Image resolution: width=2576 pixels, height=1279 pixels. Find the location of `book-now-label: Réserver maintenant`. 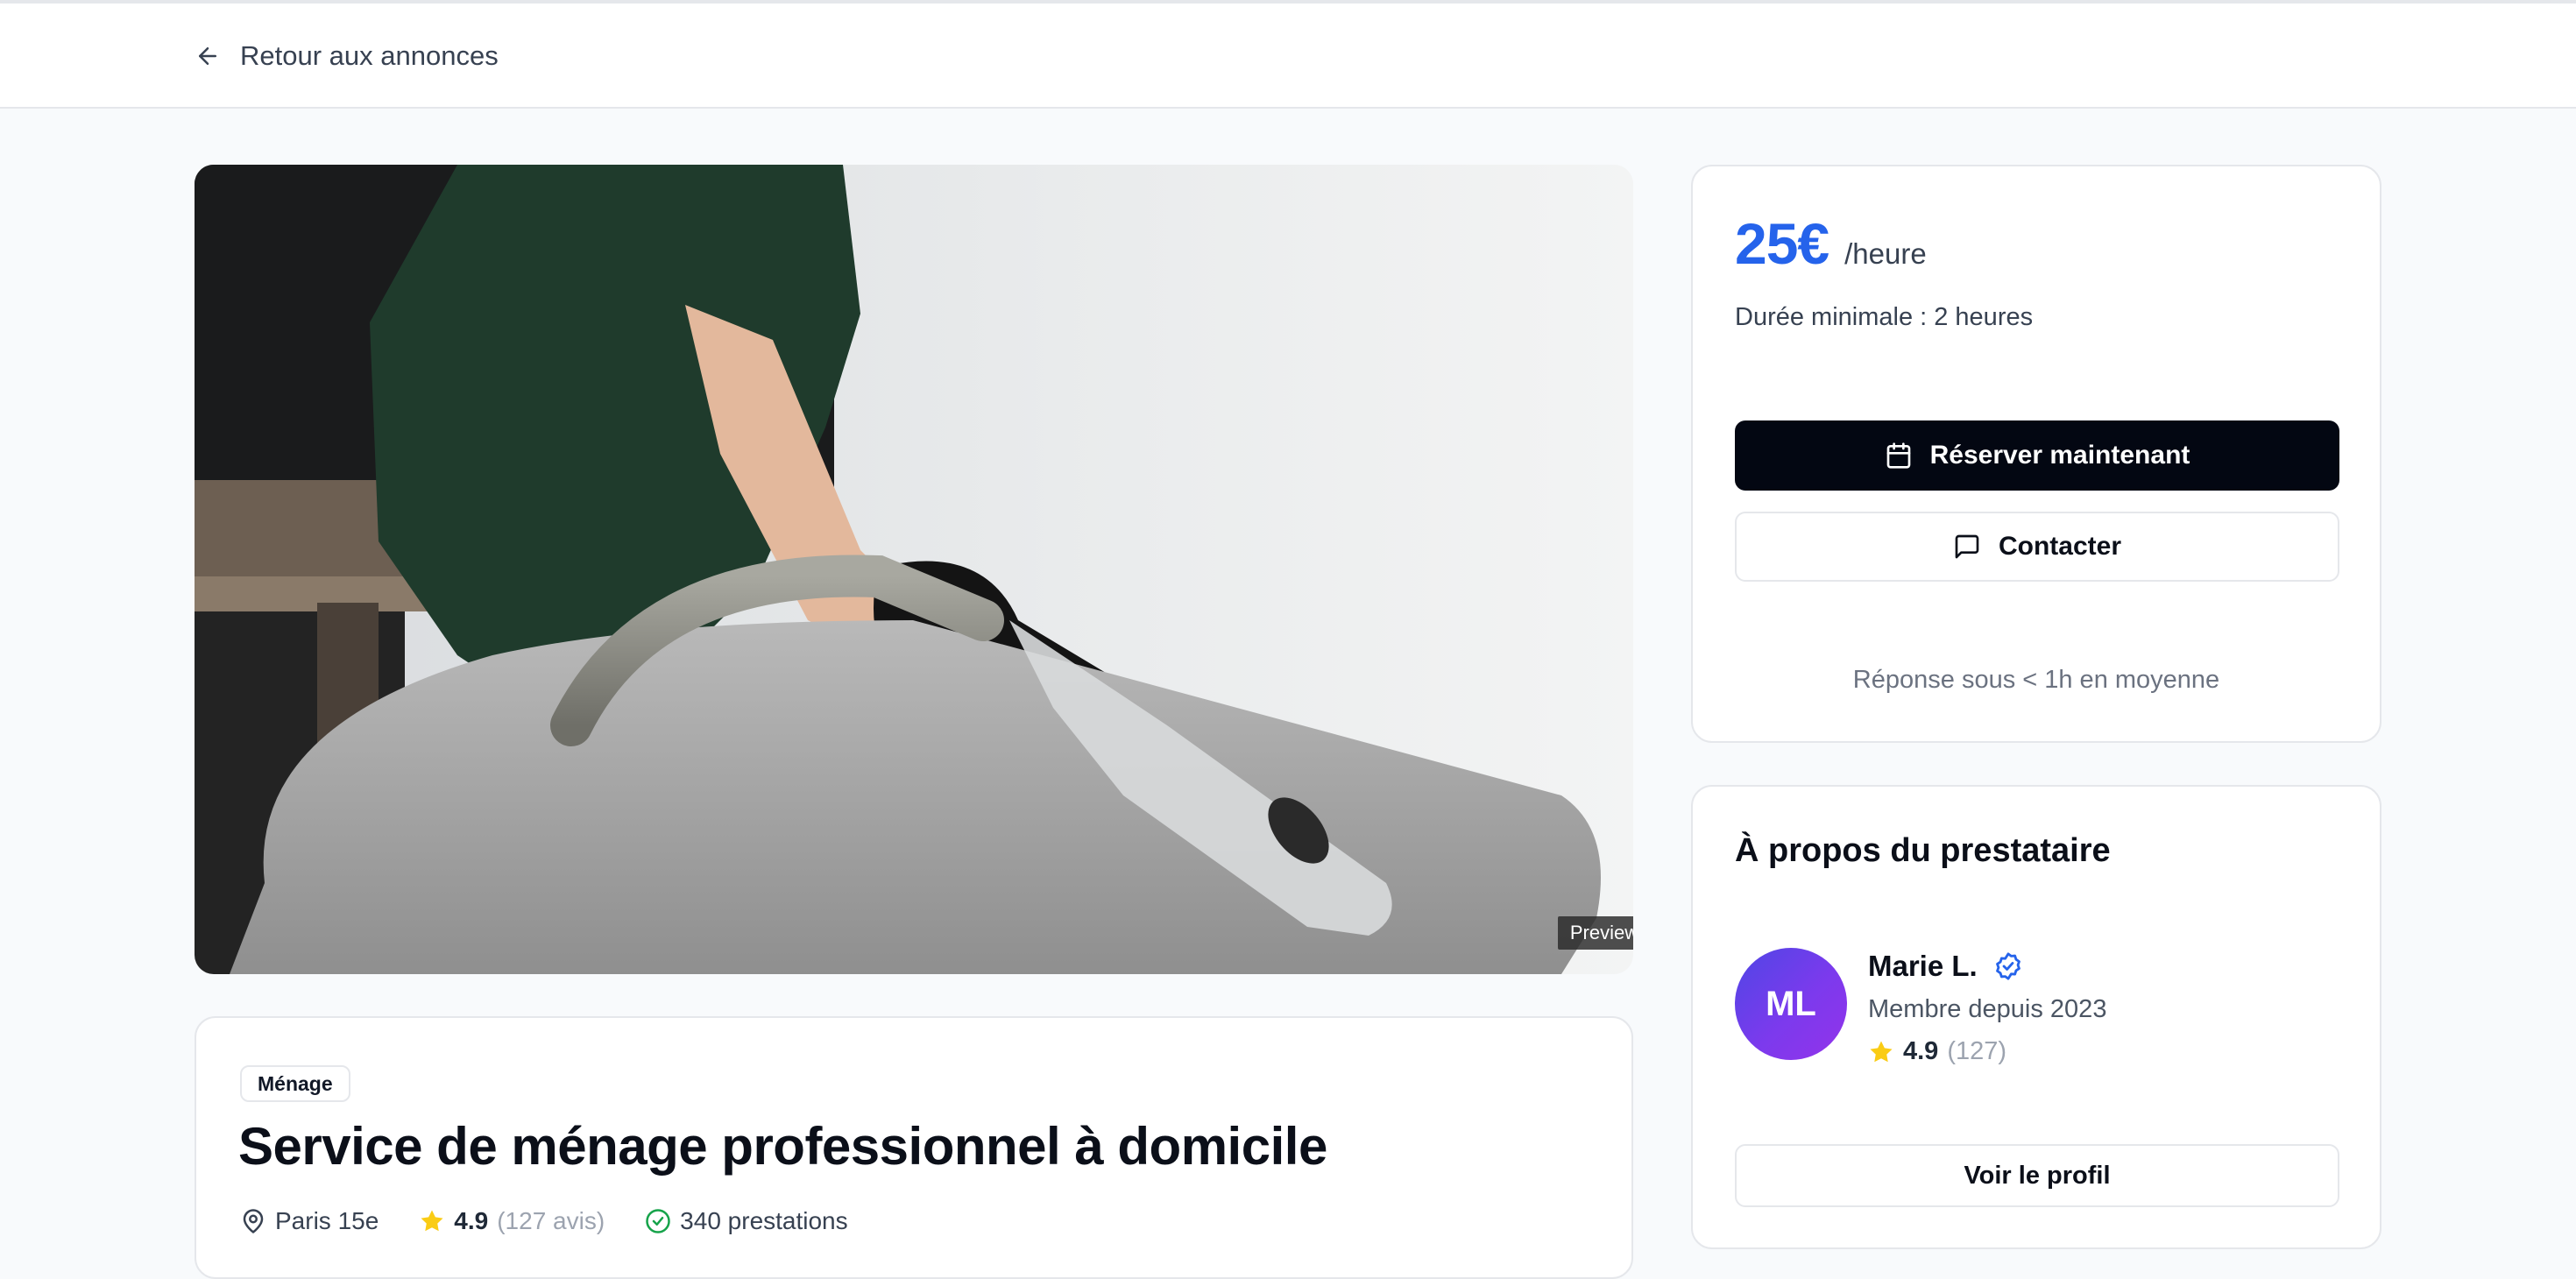

book-now-label: Réserver maintenant is located at coordinates (2059, 456).